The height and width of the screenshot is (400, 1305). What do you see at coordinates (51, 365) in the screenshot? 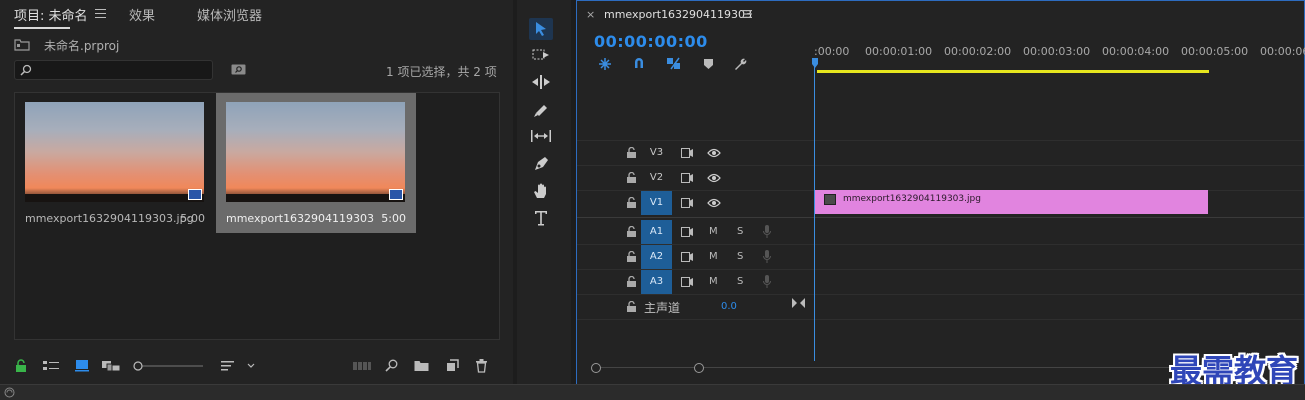
I see `list-view-icon` at bounding box center [51, 365].